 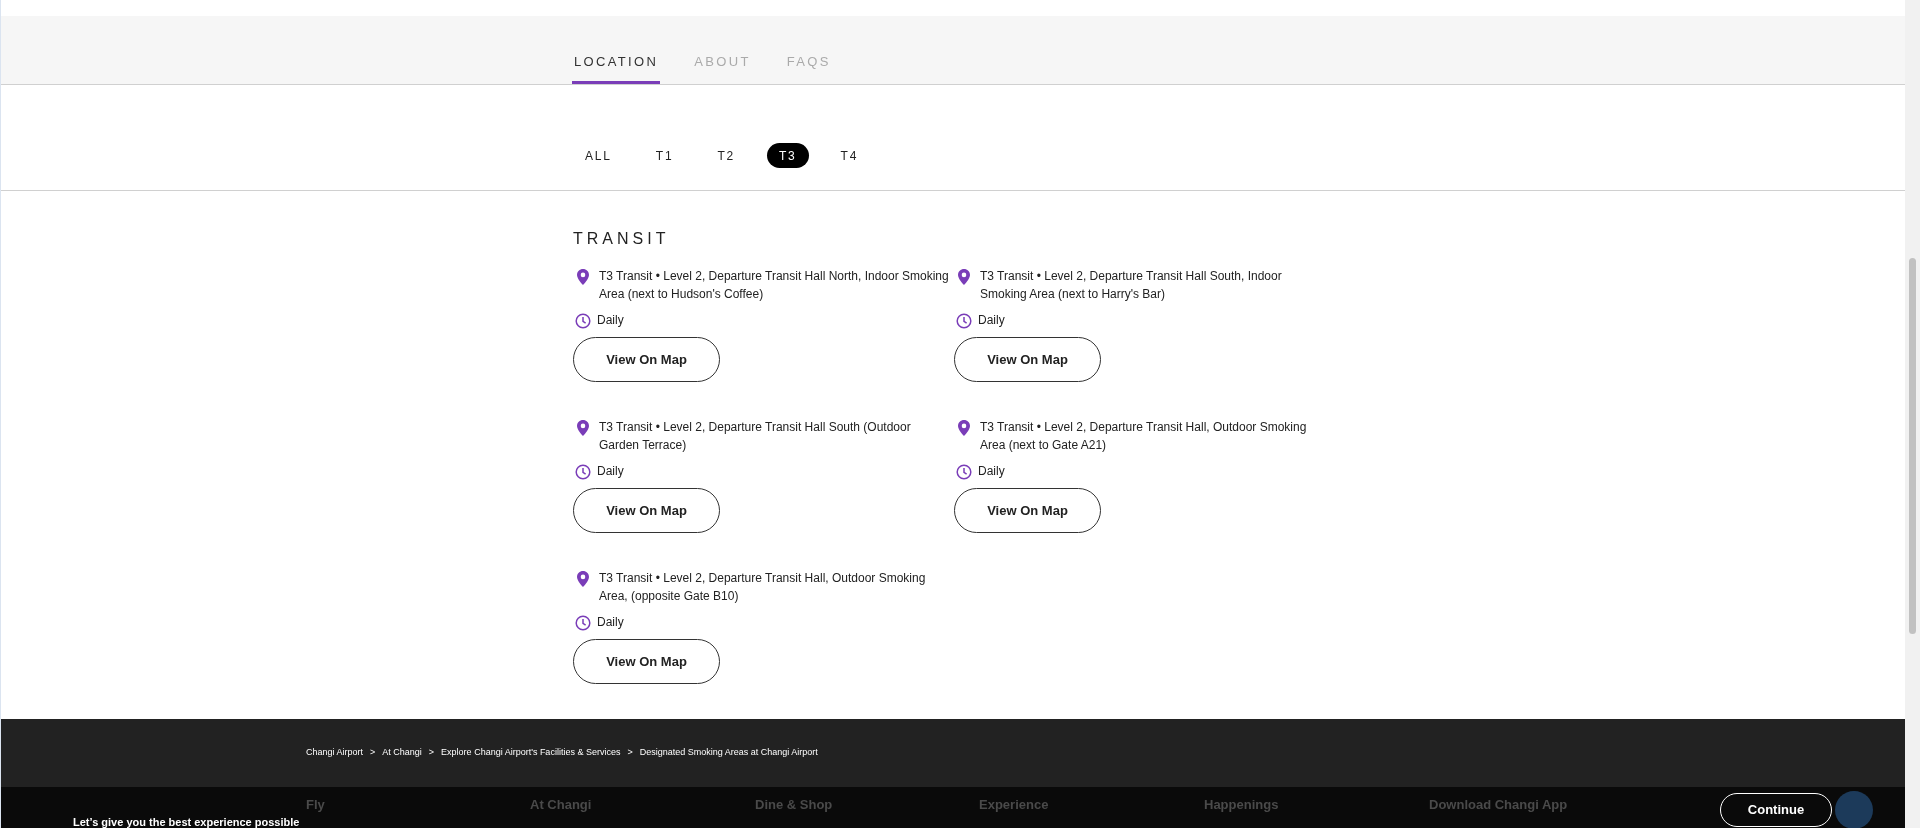 I want to click on footer-heading: Dine & Shop, so click(x=794, y=805).